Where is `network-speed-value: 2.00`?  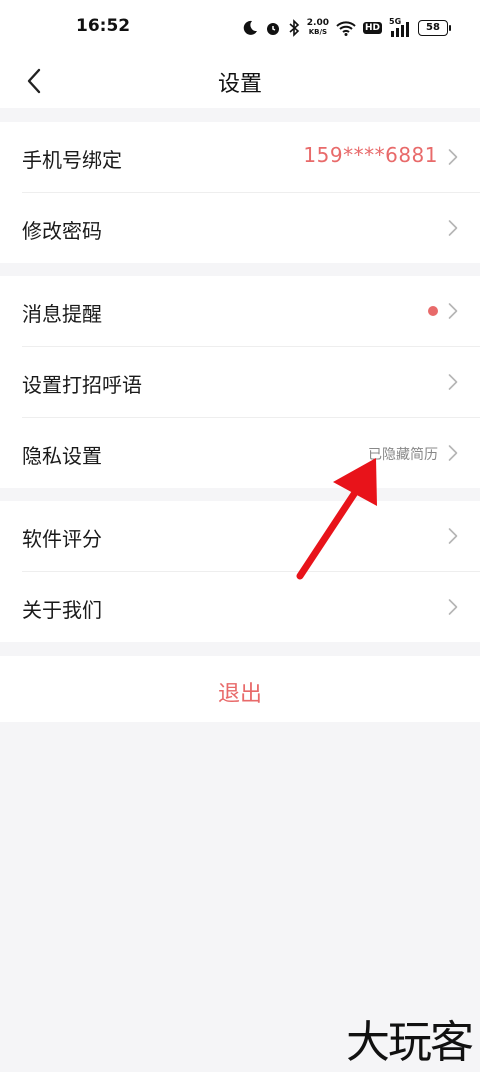
network-speed-value: 2.00 is located at coordinates (317, 23).